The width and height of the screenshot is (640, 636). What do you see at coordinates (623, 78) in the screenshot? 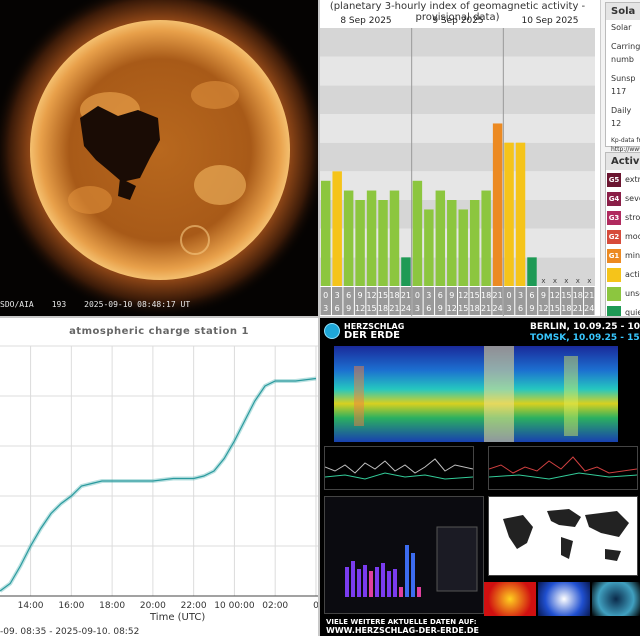
I see `solar-row: Sunsp` at bounding box center [623, 78].